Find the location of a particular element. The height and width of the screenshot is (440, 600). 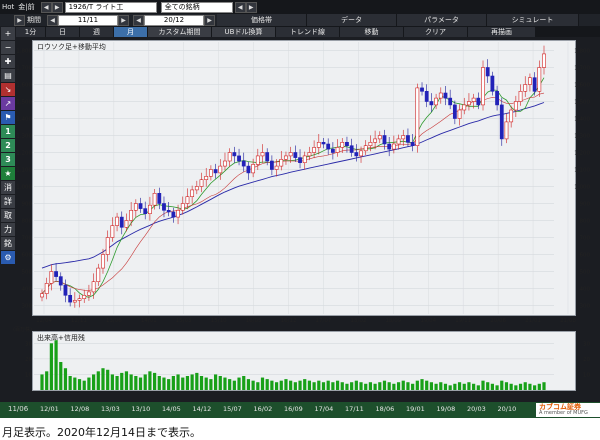

period-icon: ▶ is located at coordinates (19, 20).